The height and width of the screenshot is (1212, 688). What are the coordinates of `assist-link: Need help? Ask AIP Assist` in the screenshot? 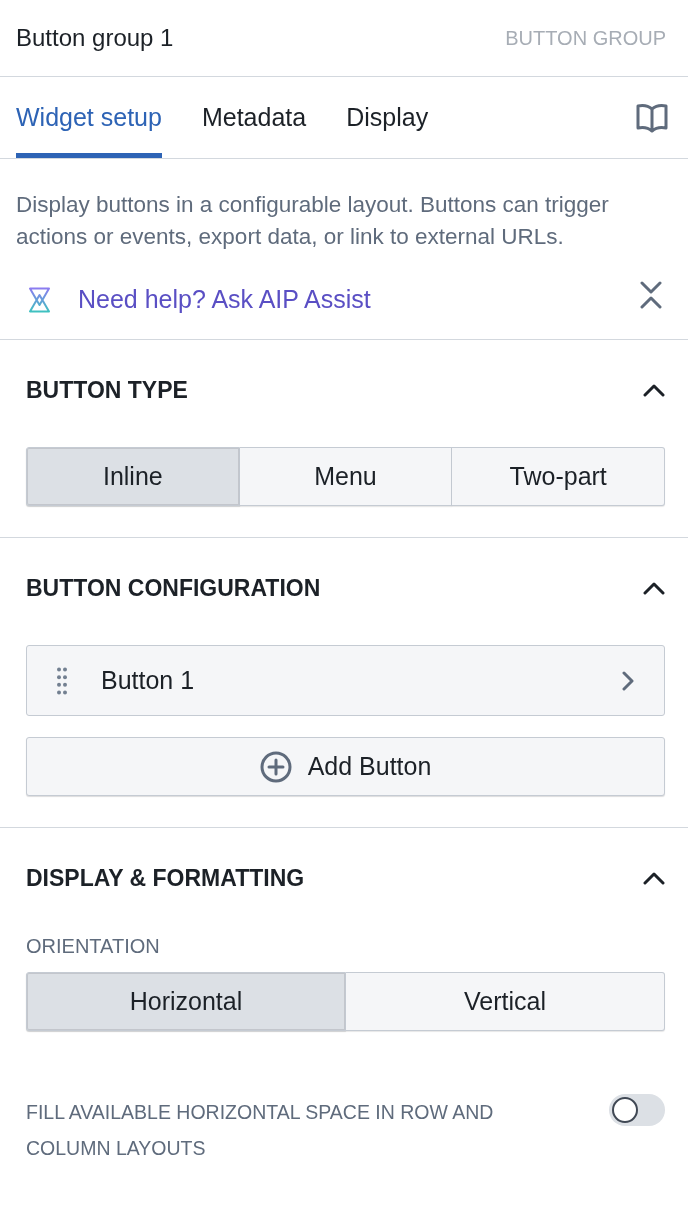 It's located at (224, 300).